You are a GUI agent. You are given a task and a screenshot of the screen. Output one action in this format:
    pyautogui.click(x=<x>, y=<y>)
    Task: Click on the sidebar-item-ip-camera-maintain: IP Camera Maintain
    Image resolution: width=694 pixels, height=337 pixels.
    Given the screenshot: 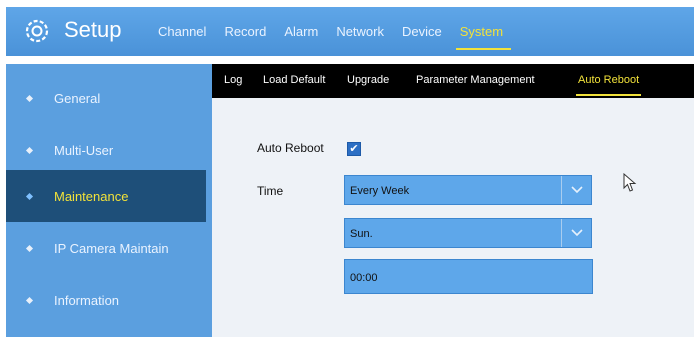 What is the action you would take?
    pyautogui.click(x=106, y=248)
    